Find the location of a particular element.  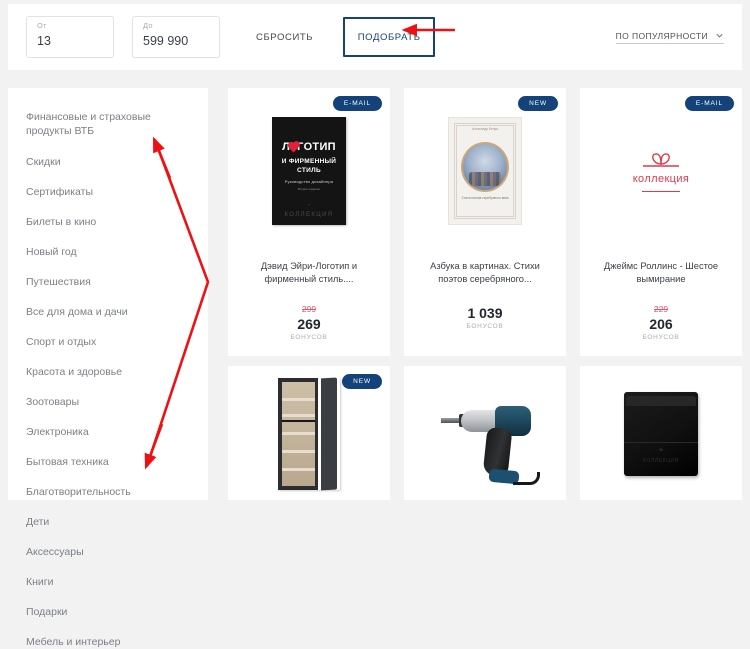

price-to-field: До 599 990 is located at coordinates (176, 37).